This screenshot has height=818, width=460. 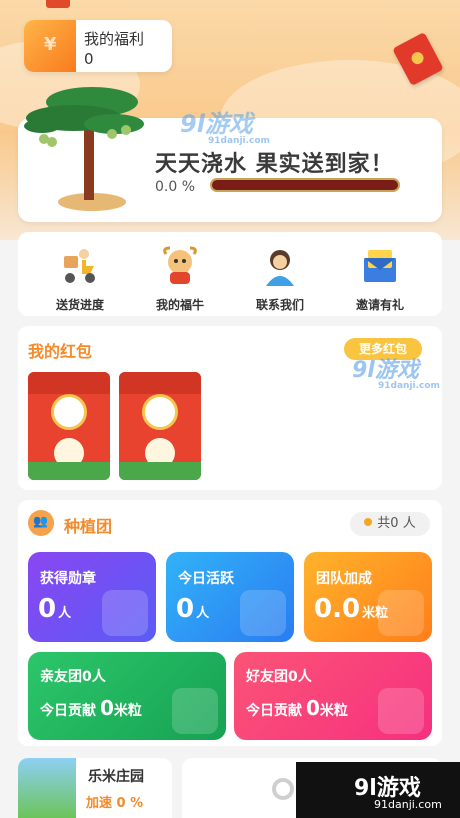 I want to click on delivery-scooter-icon, so click(x=79, y=266).